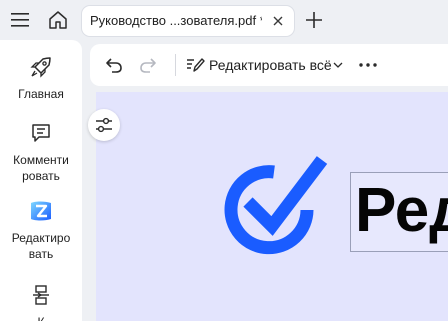 The height and width of the screenshot is (321, 448). Describe the element at coordinates (41, 168) in the screenshot. I see `sidebar-item-label: Комменти ровать` at that location.